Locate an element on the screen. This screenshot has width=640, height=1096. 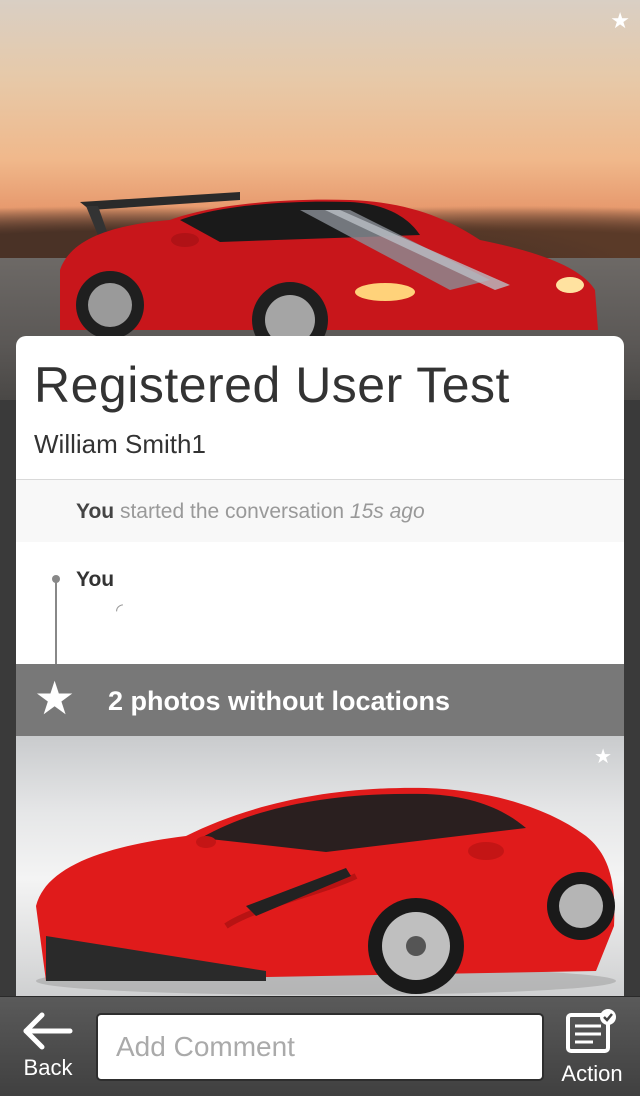
back-arrow-icon is located at coordinates (48, 1031).